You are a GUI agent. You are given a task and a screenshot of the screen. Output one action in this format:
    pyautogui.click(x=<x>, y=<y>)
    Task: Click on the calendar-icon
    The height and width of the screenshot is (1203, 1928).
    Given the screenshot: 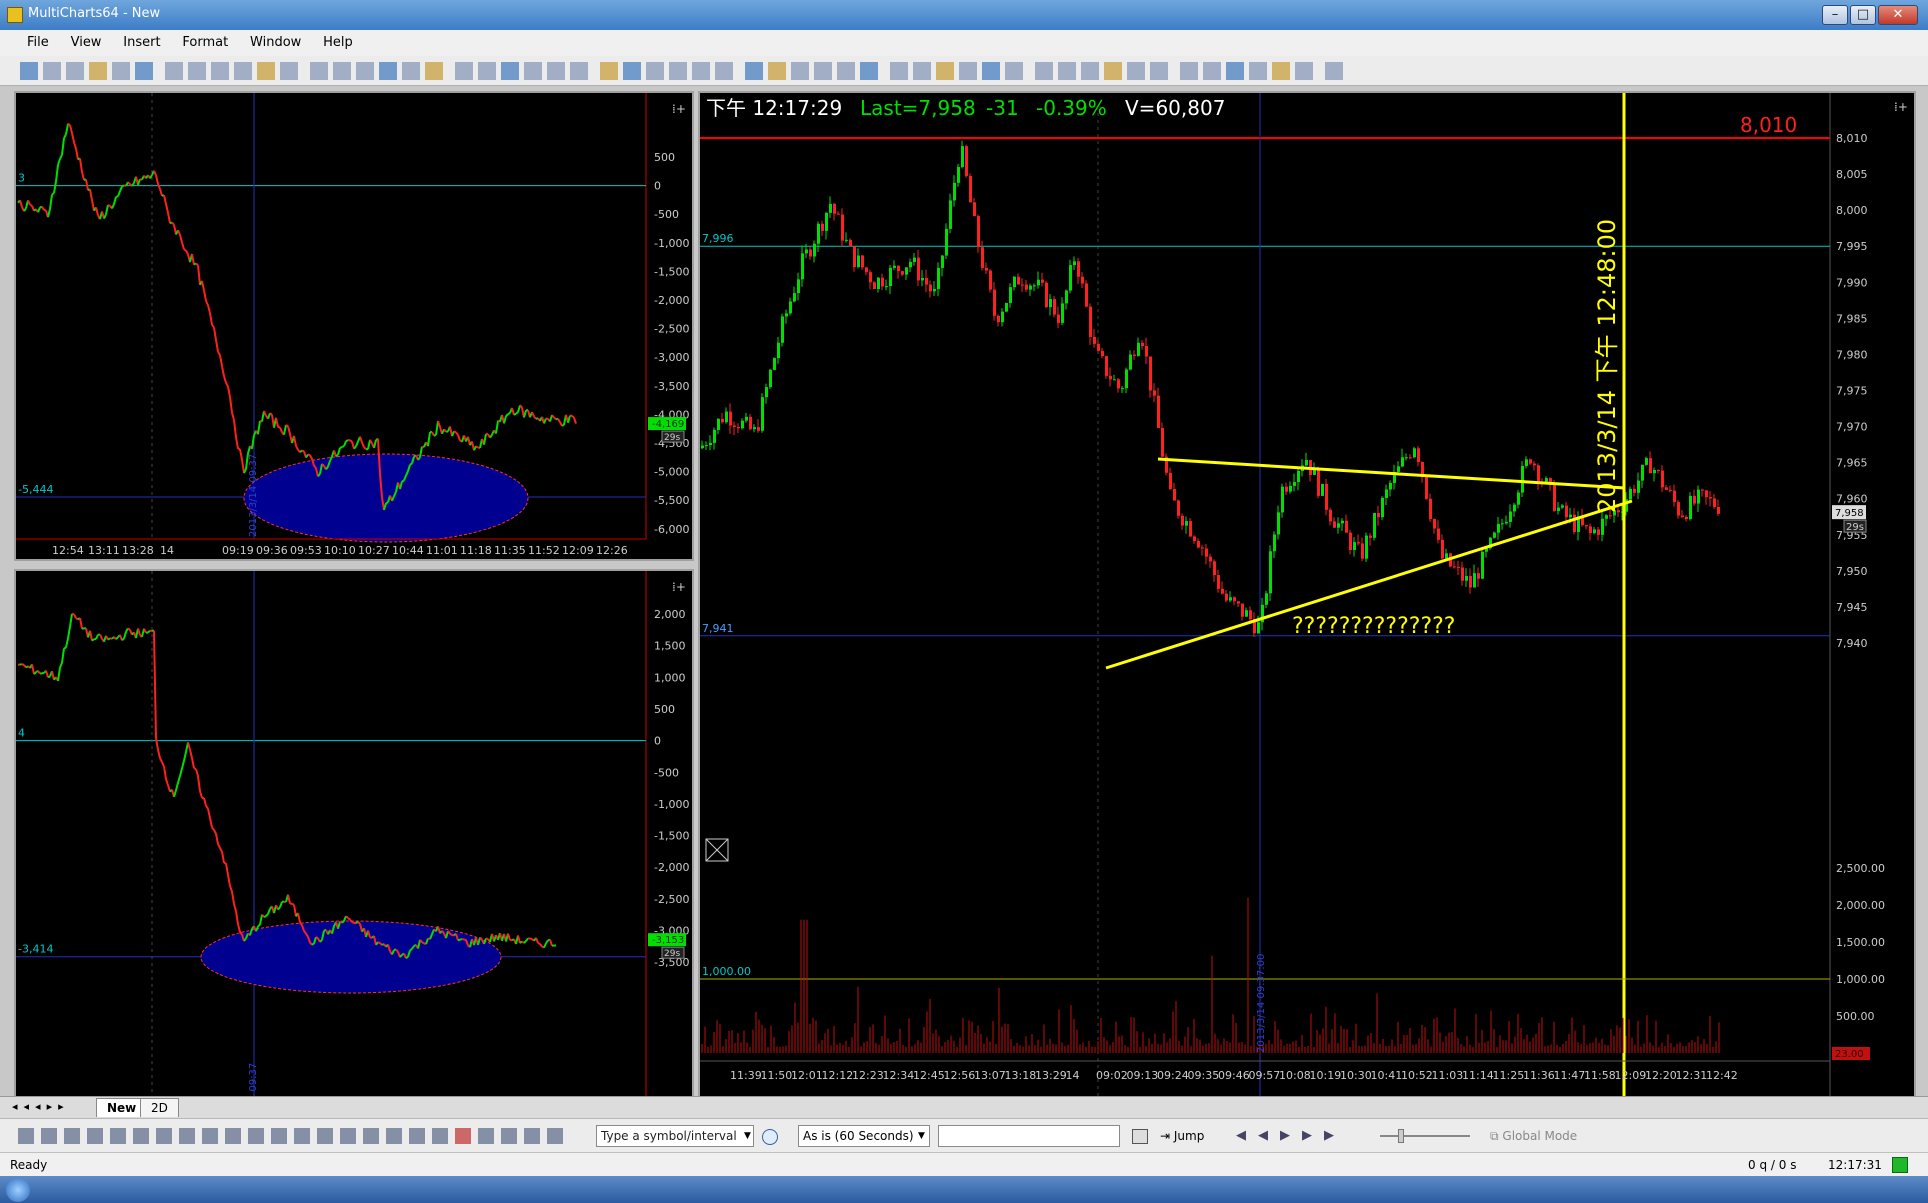 What is the action you would take?
    pyautogui.click(x=1140, y=1136)
    